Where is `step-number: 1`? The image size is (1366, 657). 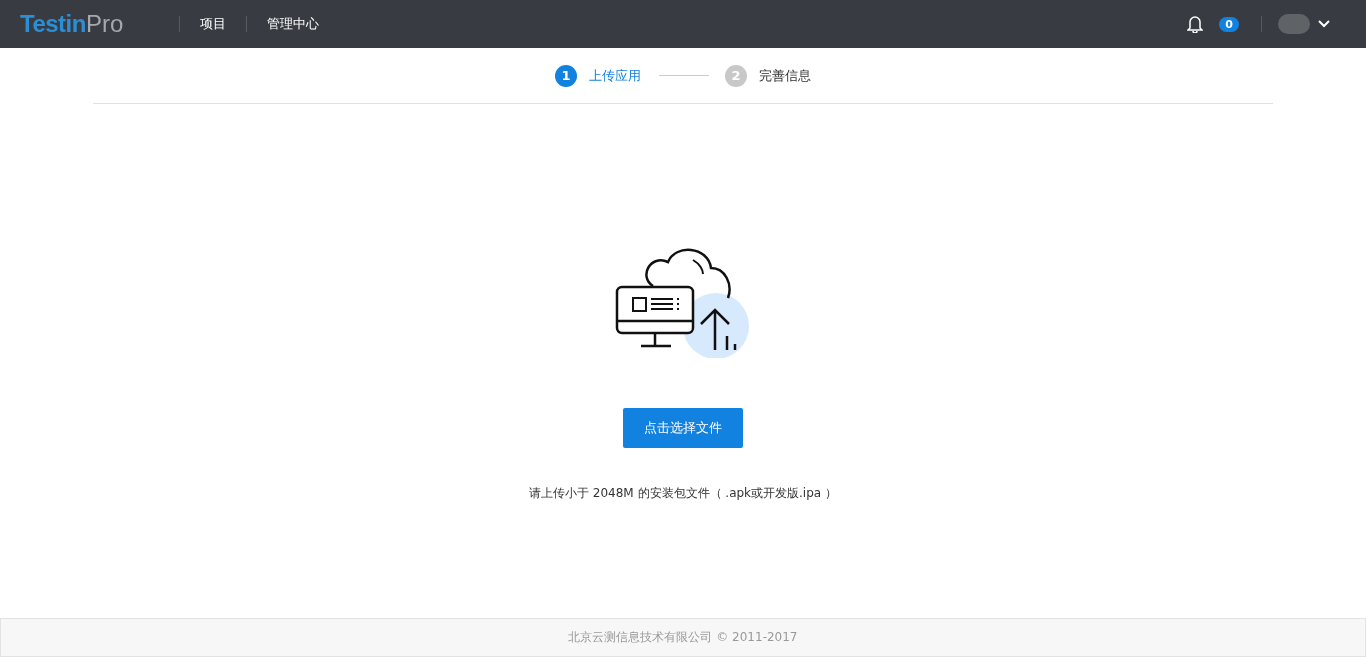
step-number: 1 is located at coordinates (566, 75).